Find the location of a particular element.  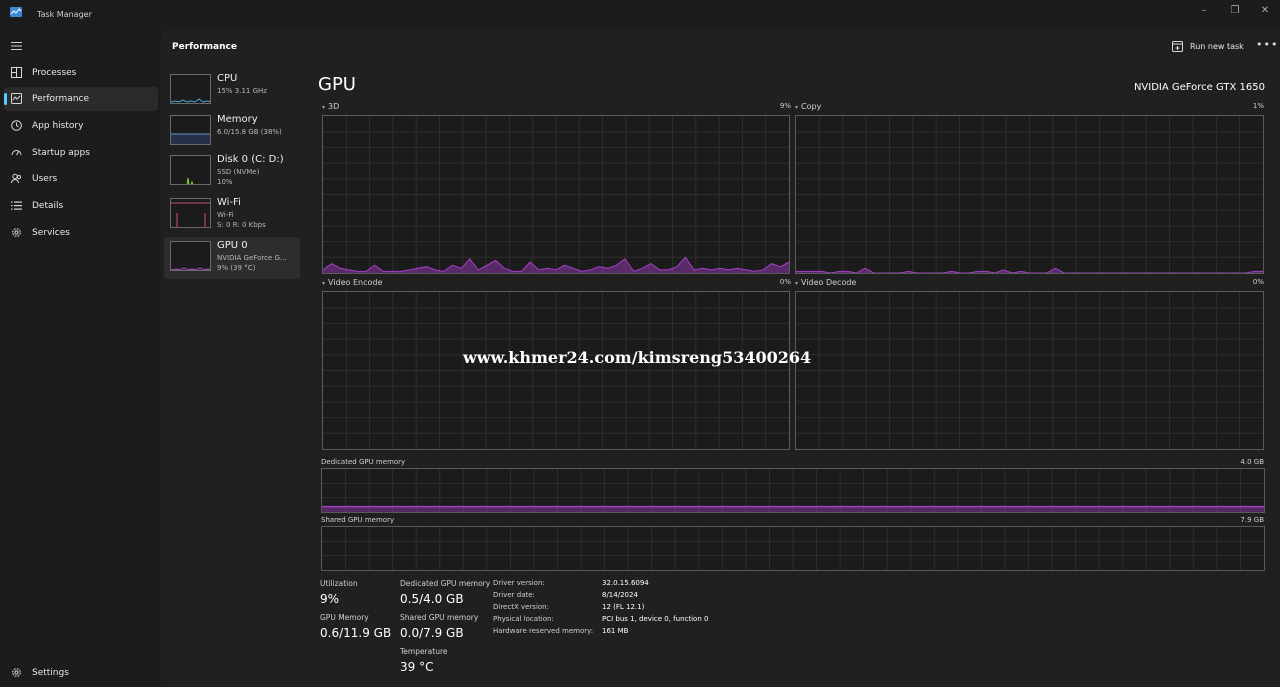

device-disk: Disk 0 (C: D:) SSD (NVMe) 10% is located at coordinates (232, 172).